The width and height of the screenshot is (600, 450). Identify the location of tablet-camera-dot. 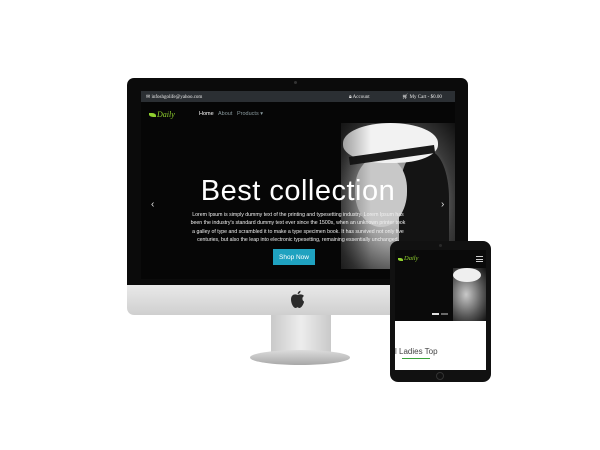
(440, 245).